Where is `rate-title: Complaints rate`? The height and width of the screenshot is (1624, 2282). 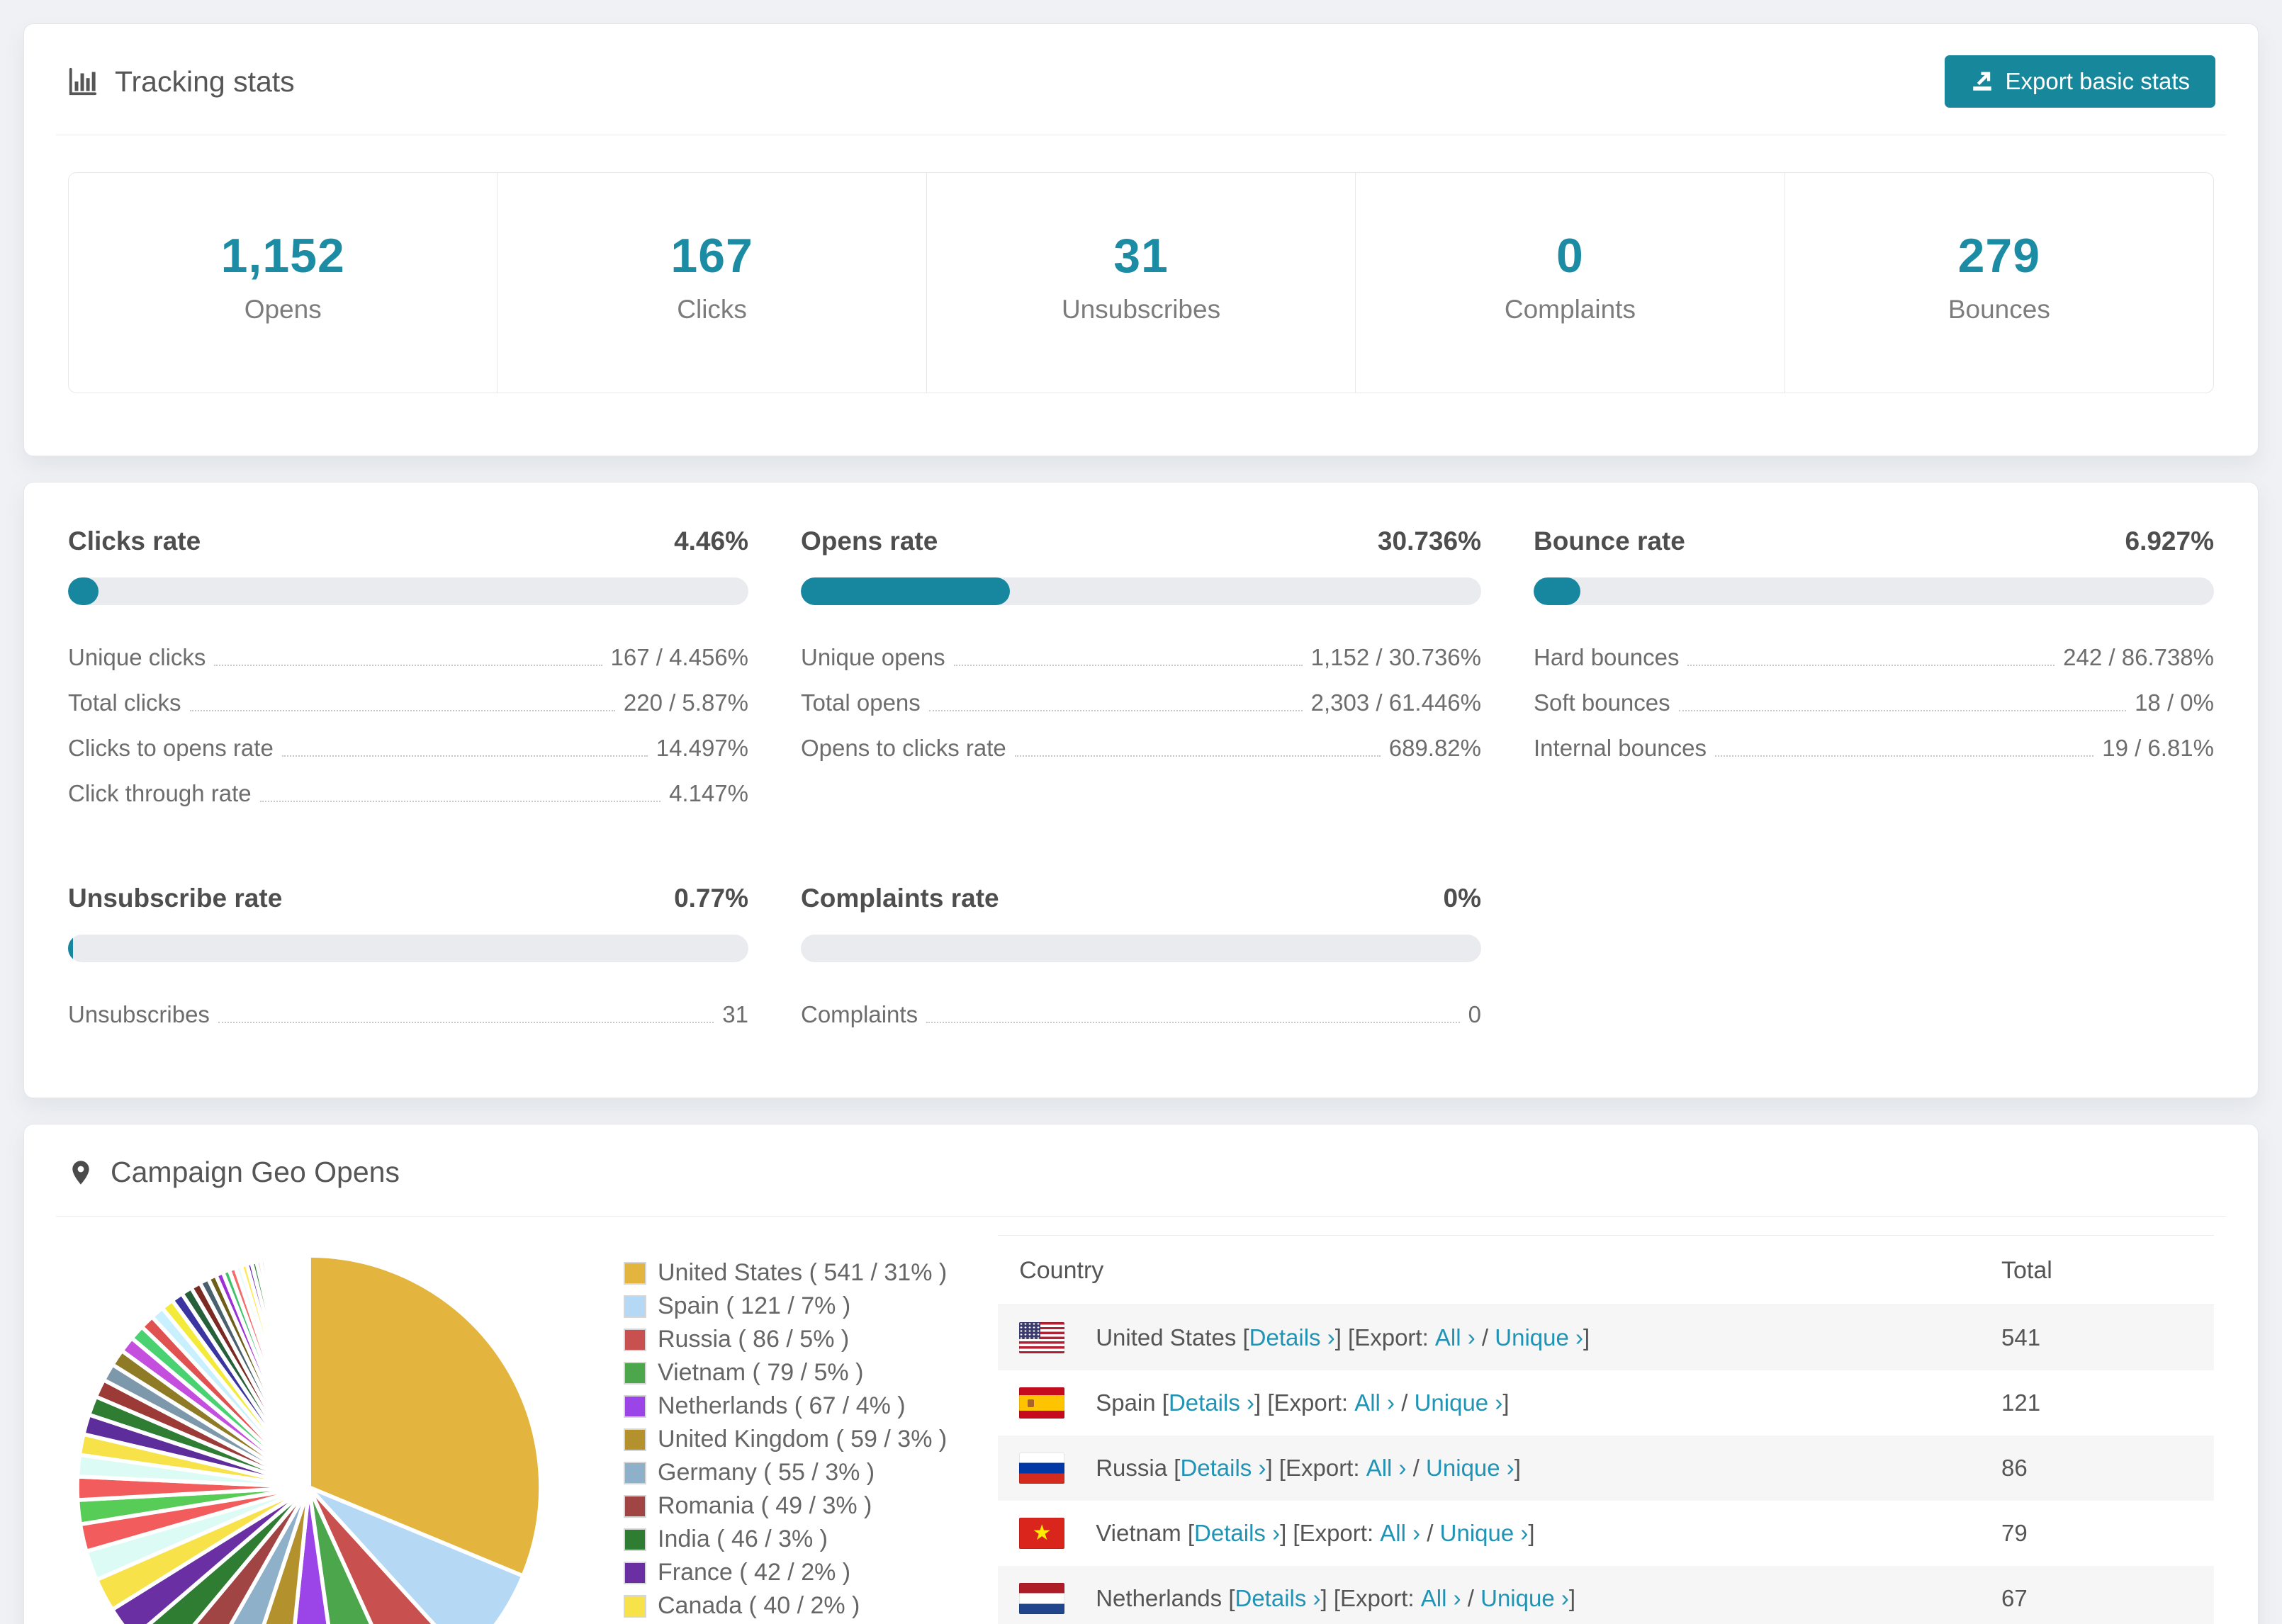 rate-title: Complaints rate is located at coordinates (900, 898).